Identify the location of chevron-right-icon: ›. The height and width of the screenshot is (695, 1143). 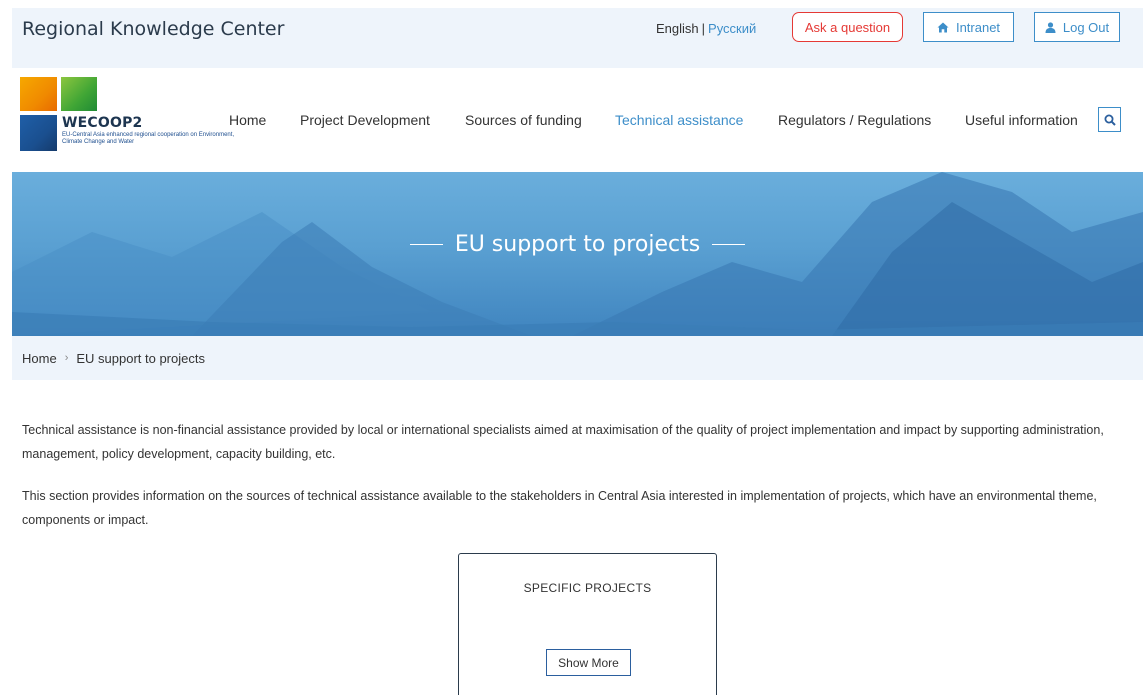
(66, 358).